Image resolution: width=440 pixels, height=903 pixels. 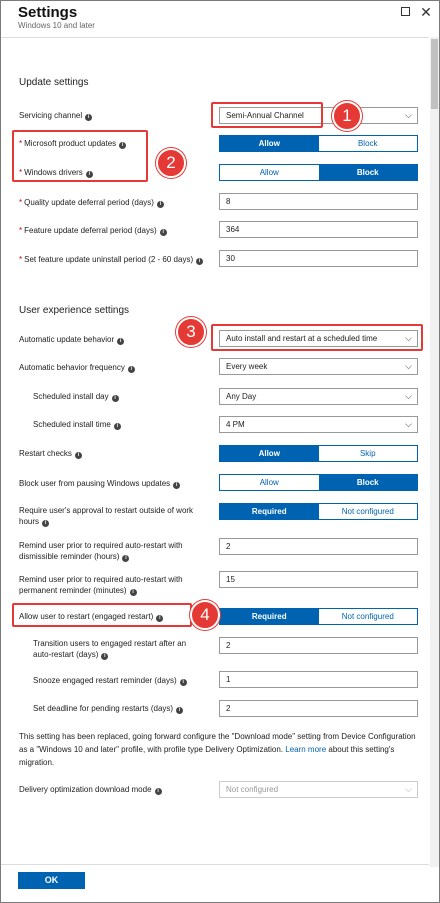 I want to click on remind-permanent-input: 15, so click(x=318, y=579).